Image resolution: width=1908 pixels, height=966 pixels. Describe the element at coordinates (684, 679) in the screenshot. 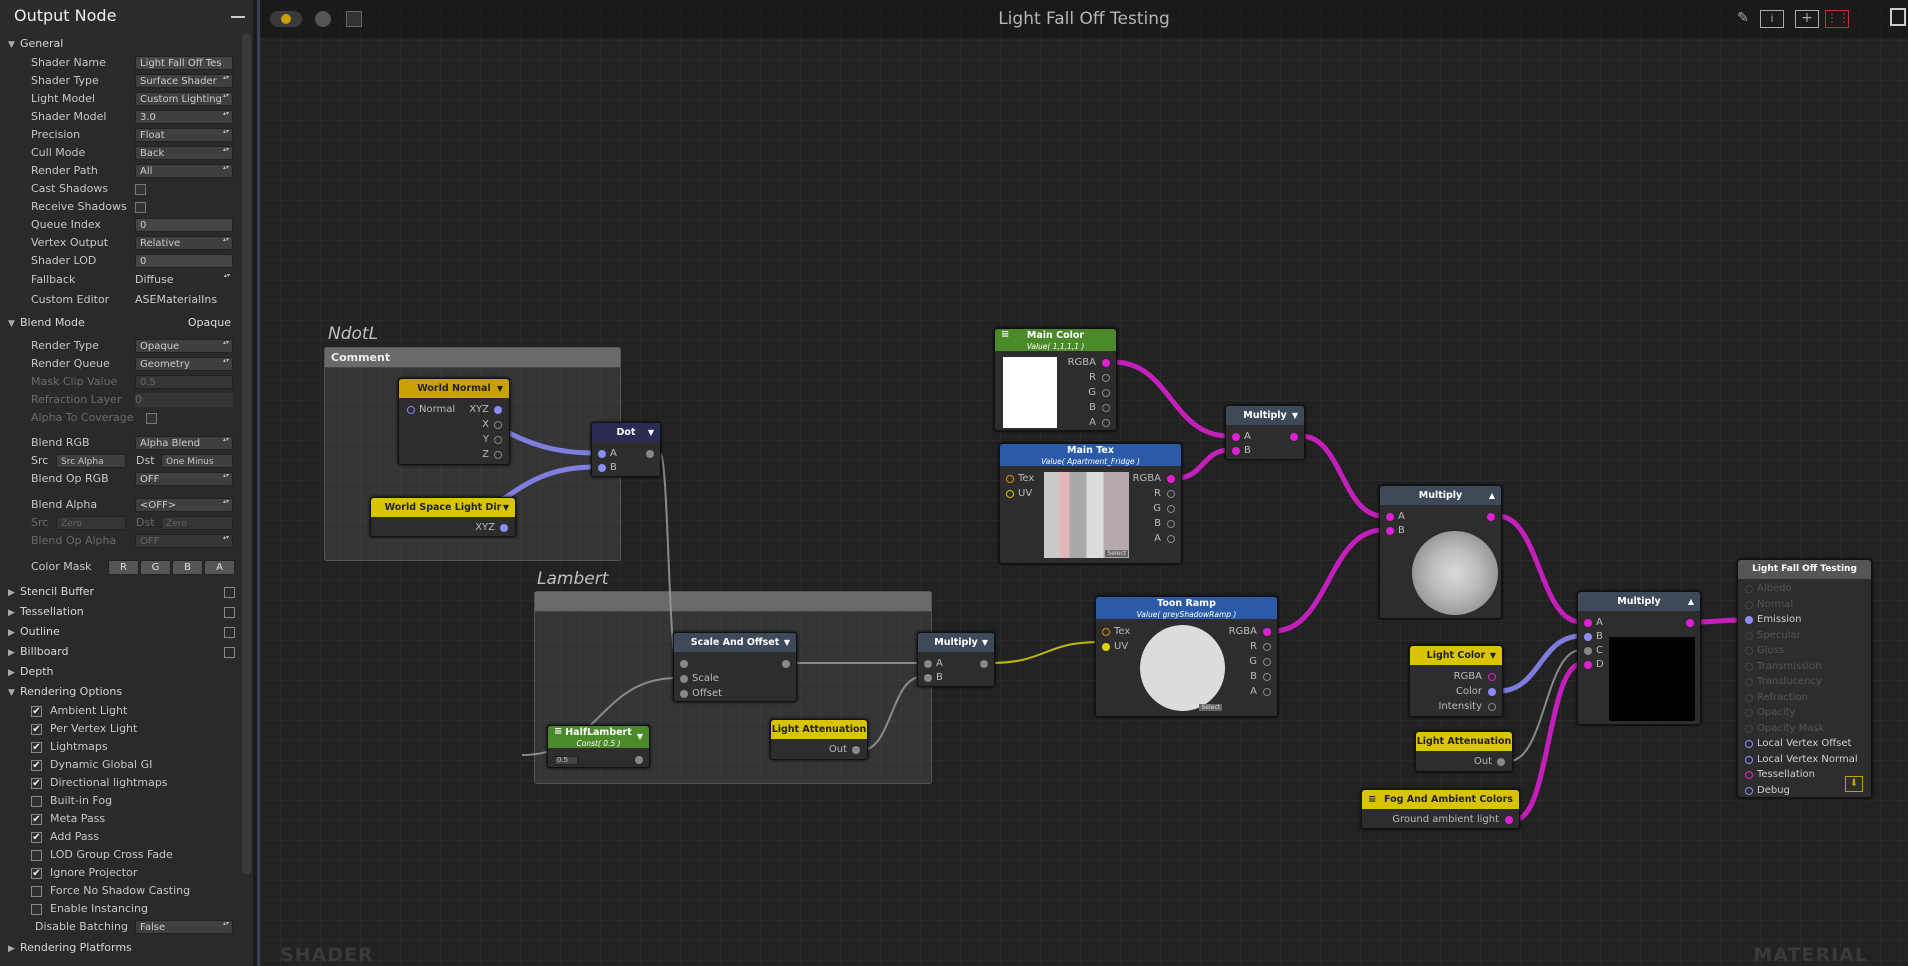

I see `input-port-scale` at that location.